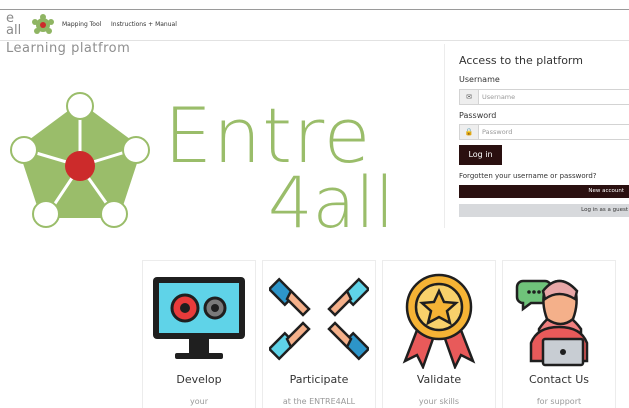 The image size is (629, 408). I want to click on hero-title-4all: 4all, so click(331, 203).